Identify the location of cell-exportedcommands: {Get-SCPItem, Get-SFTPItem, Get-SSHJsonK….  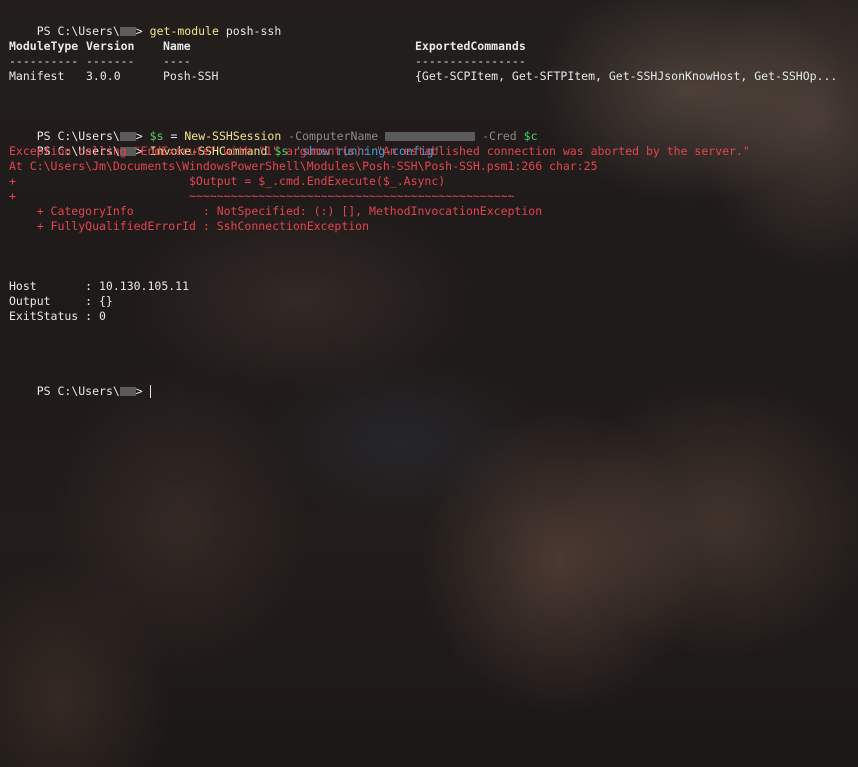
(626, 76).